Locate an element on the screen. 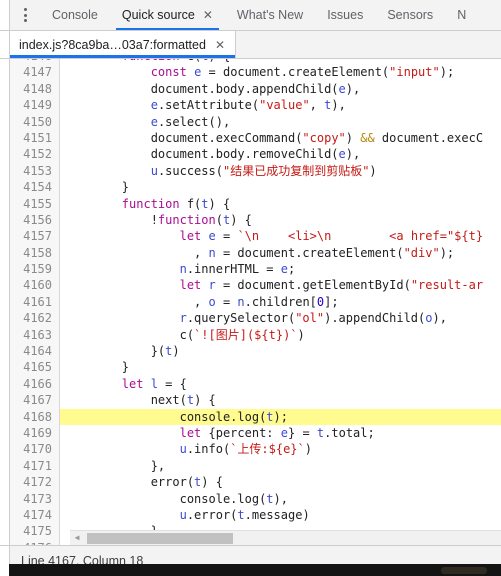  code-line: 4150 e.select(), is located at coordinates (255, 121).